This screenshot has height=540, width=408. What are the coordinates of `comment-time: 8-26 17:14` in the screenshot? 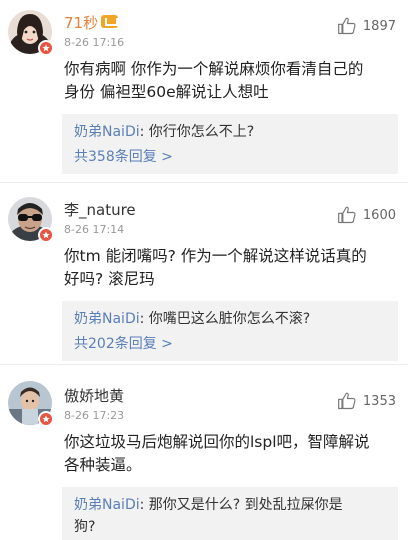 It's located at (94, 229).